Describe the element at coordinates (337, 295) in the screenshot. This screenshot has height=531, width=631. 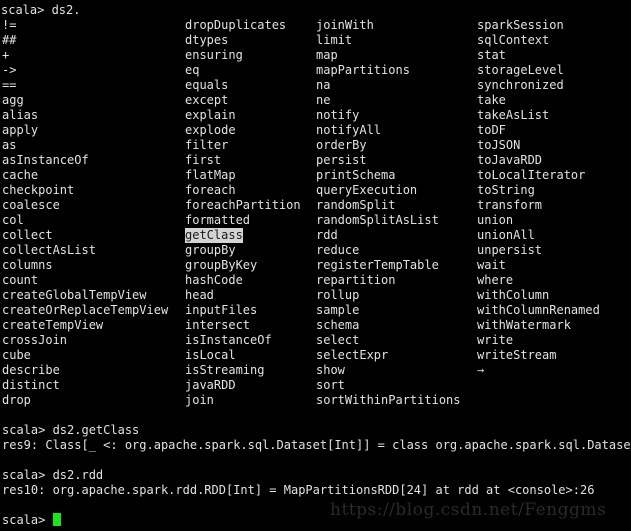
I see `completion-item: rollup` at that location.